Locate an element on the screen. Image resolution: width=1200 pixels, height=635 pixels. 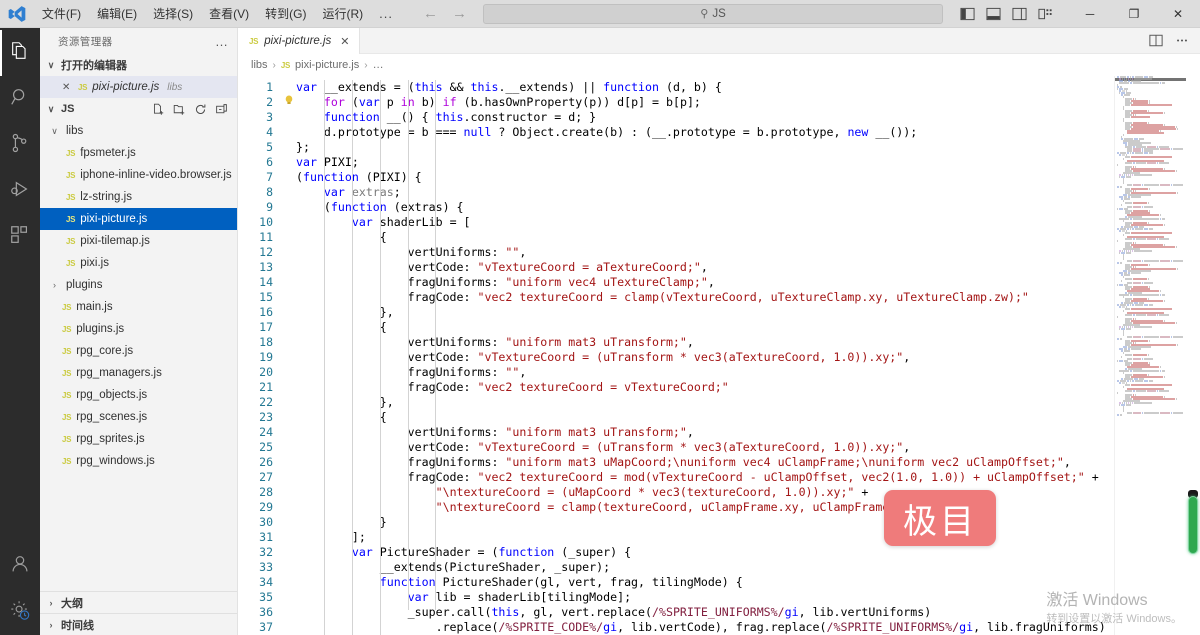
tab-close-icon: ✕ is located at coordinates (344, 41).